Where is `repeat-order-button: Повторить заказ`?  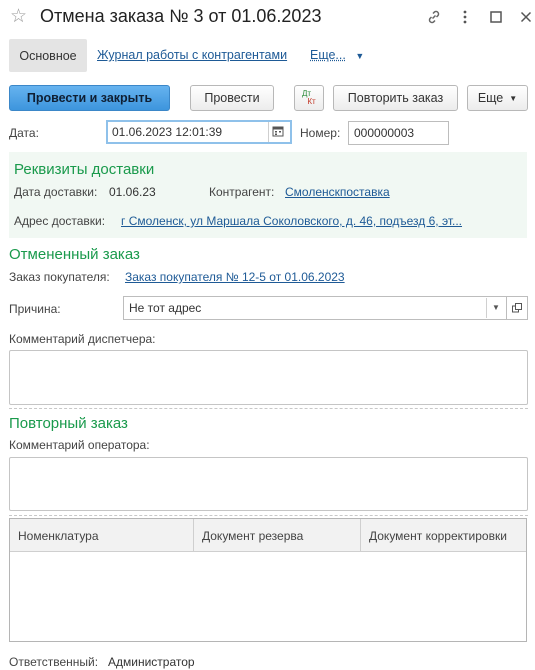 repeat-order-button: Повторить заказ is located at coordinates (395, 98).